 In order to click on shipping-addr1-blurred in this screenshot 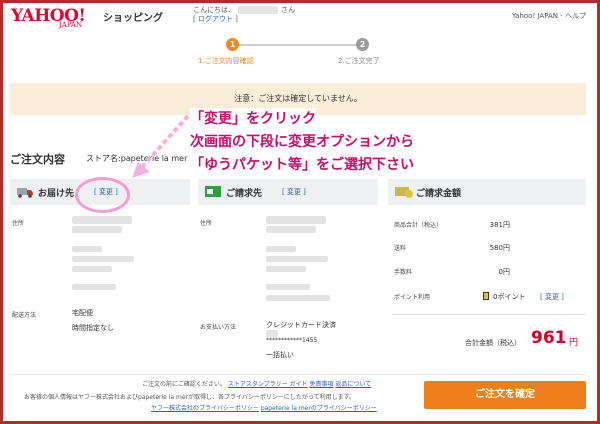, I will do `click(103, 259)`.